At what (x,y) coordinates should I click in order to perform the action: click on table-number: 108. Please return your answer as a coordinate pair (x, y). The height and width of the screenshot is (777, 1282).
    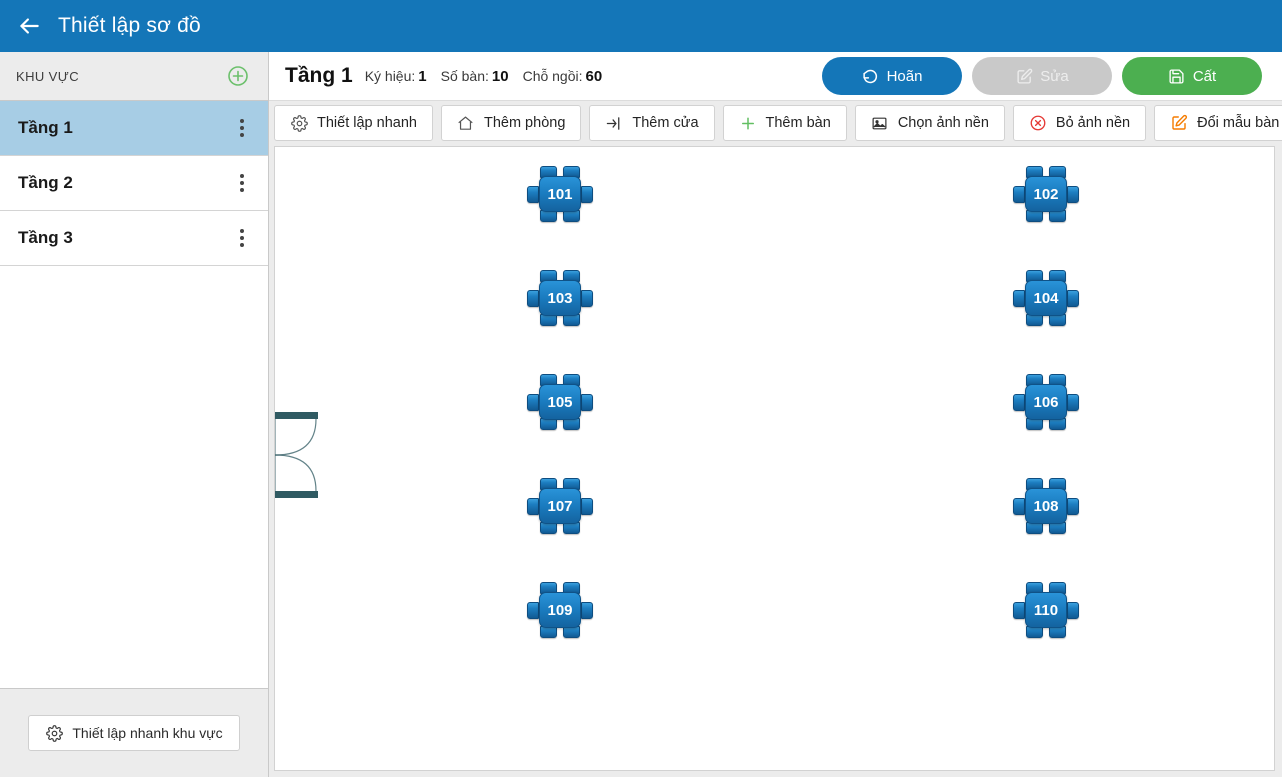
    Looking at the image, I should click on (1046, 506).